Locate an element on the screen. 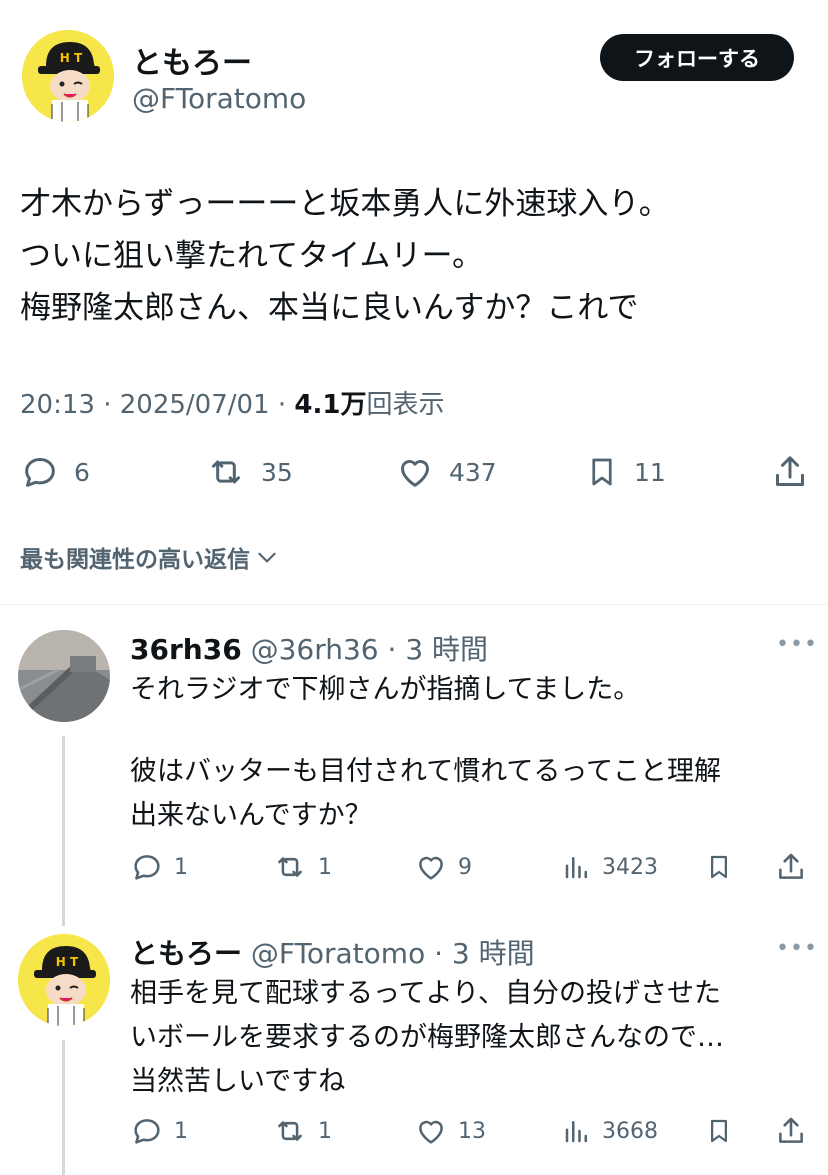 This screenshot has height=1175, width=828. tweet-meta: 20:13 · 2025/07/01 · 4.1万回表示 is located at coordinates (232, 405).